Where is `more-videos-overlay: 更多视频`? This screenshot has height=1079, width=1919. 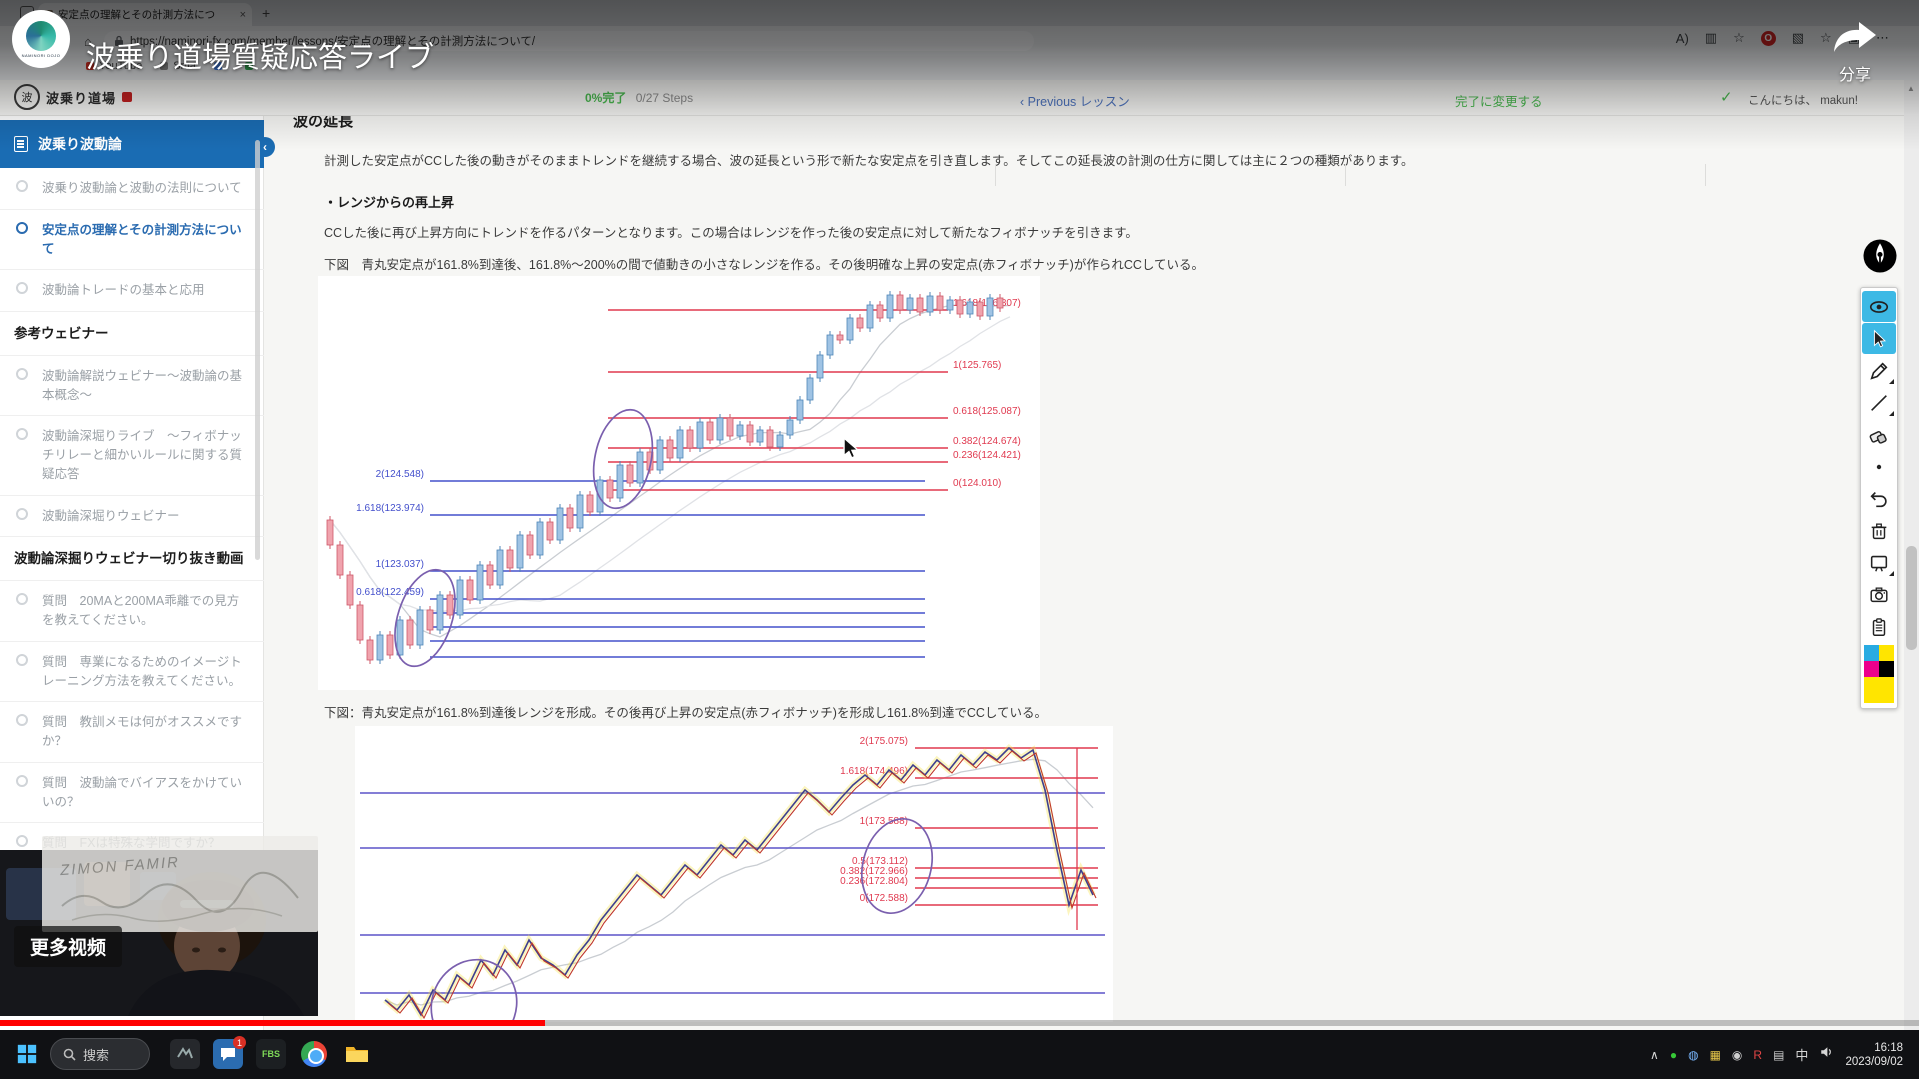 more-videos-overlay: 更多视频 is located at coordinates (68, 946).